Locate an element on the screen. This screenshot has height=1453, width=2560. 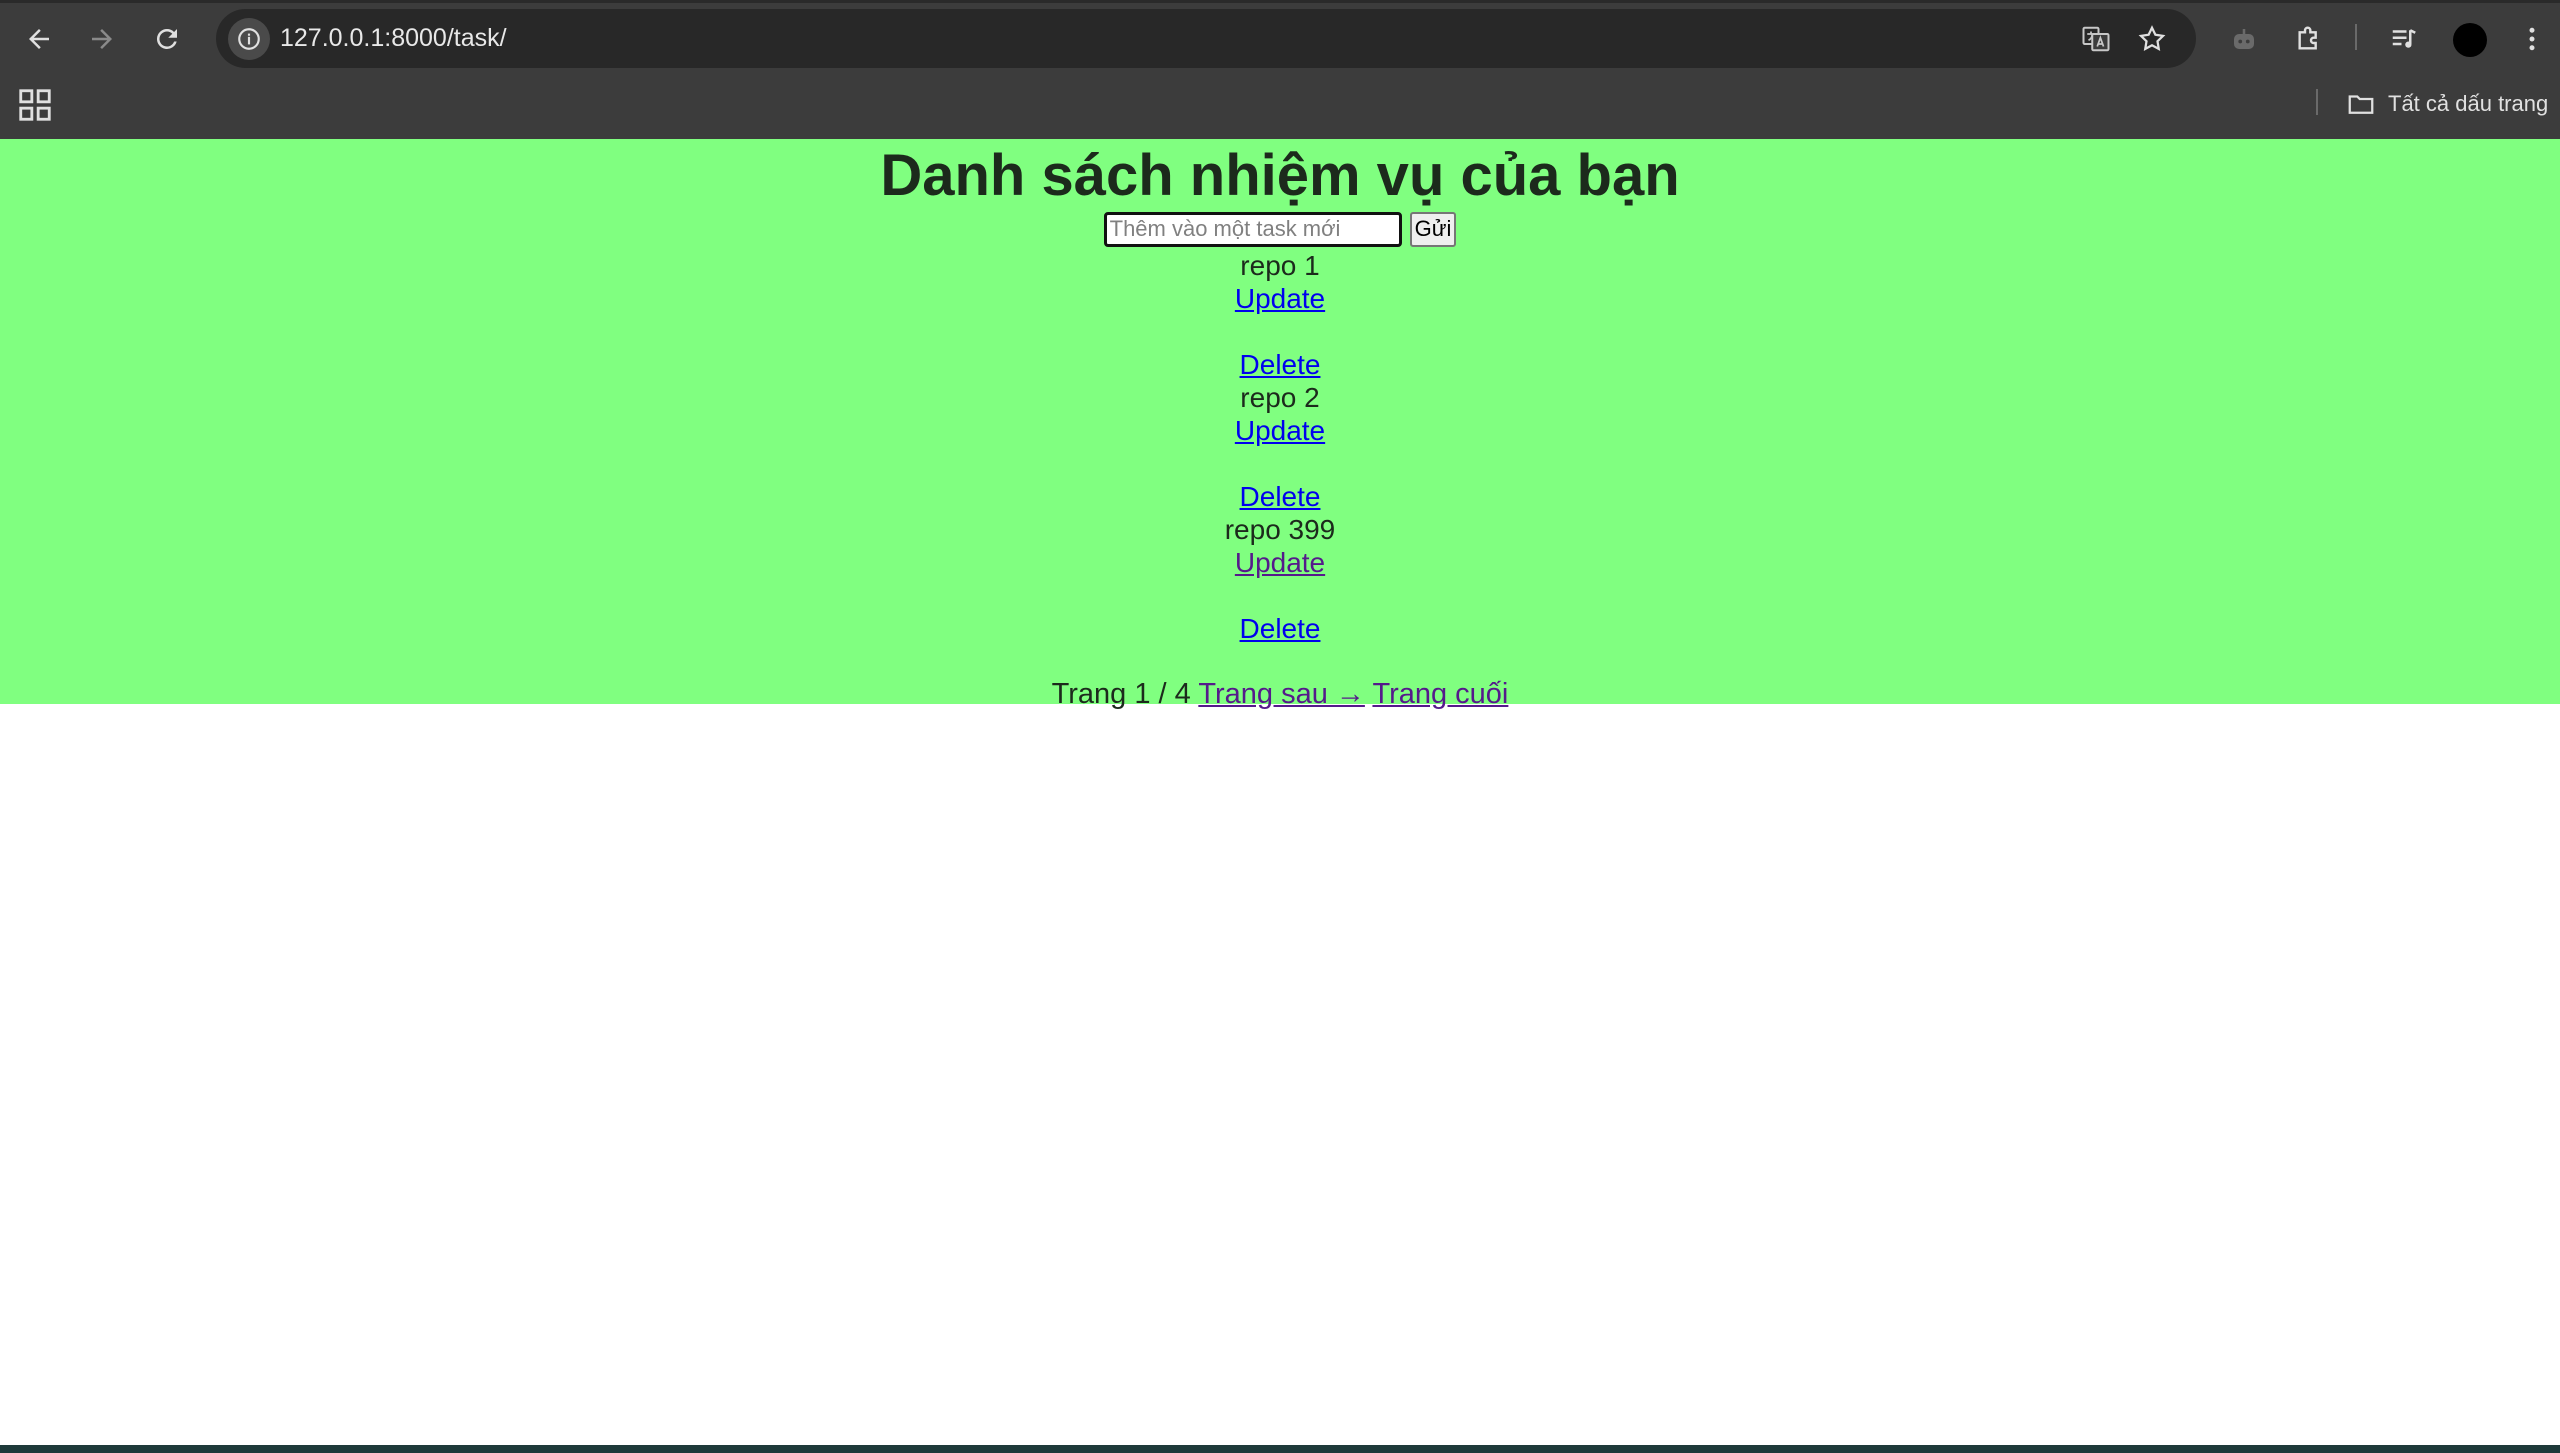
task-item: repo 399 Update Delete is located at coordinates (1280, 579).